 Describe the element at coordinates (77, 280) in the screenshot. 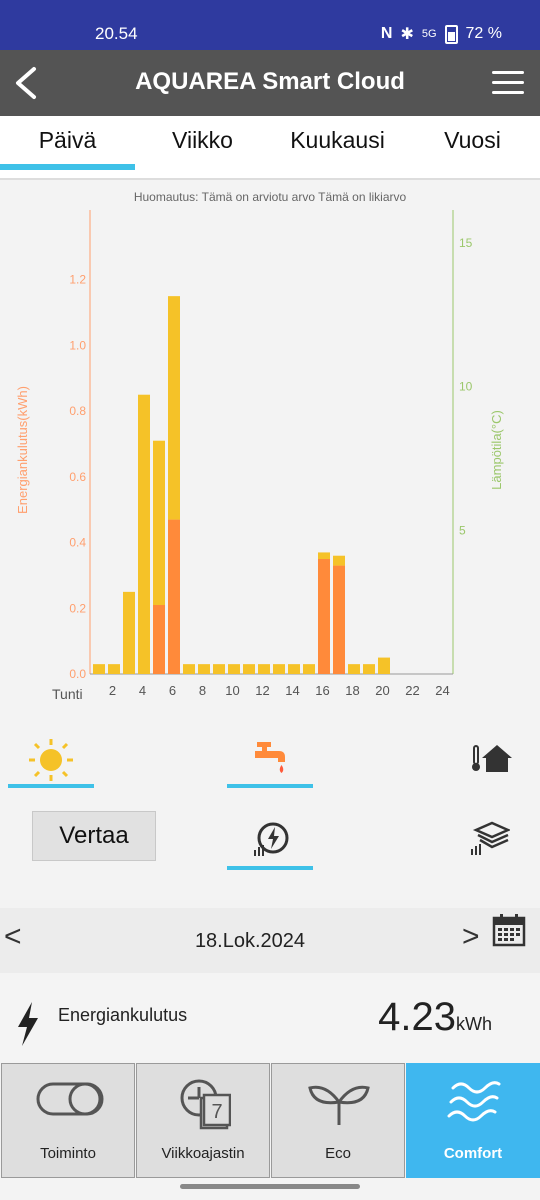

I see `y-tick-label: 1.2` at that location.